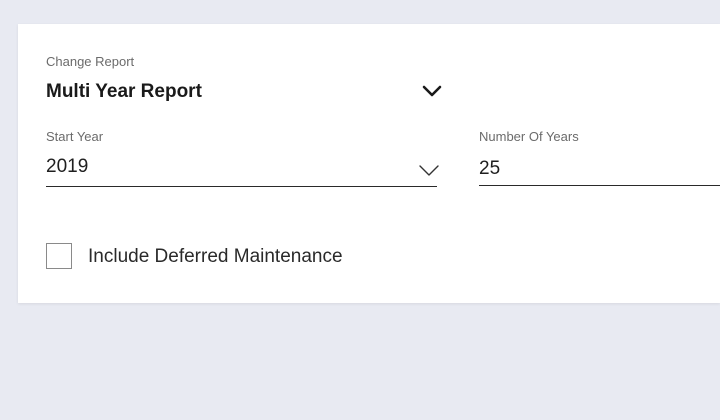  Describe the element at coordinates (75, 136) in the screenshot. I see `start-year-label: Start Year` at that location.